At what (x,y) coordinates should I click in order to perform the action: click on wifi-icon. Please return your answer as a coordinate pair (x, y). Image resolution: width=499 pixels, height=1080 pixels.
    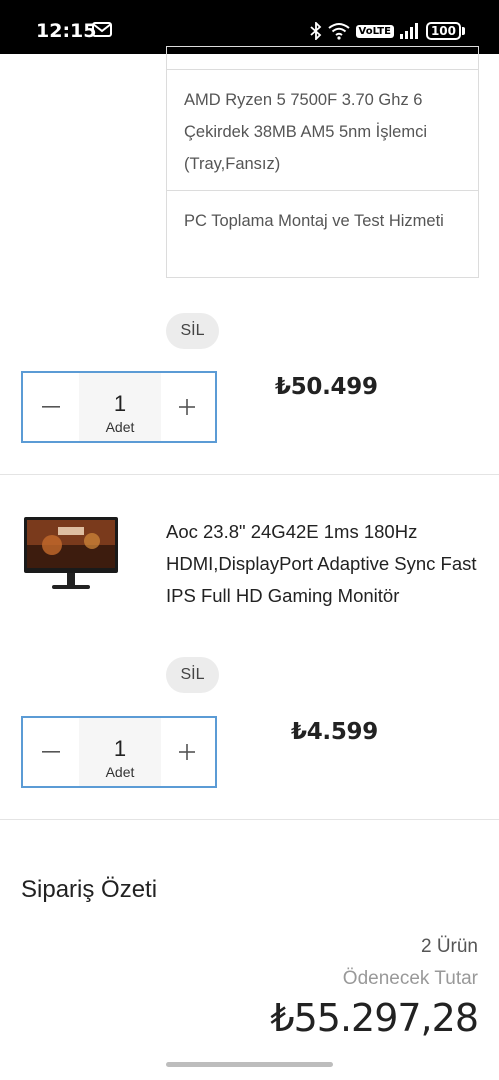
    Looking at the image, I should click on (338, 31).